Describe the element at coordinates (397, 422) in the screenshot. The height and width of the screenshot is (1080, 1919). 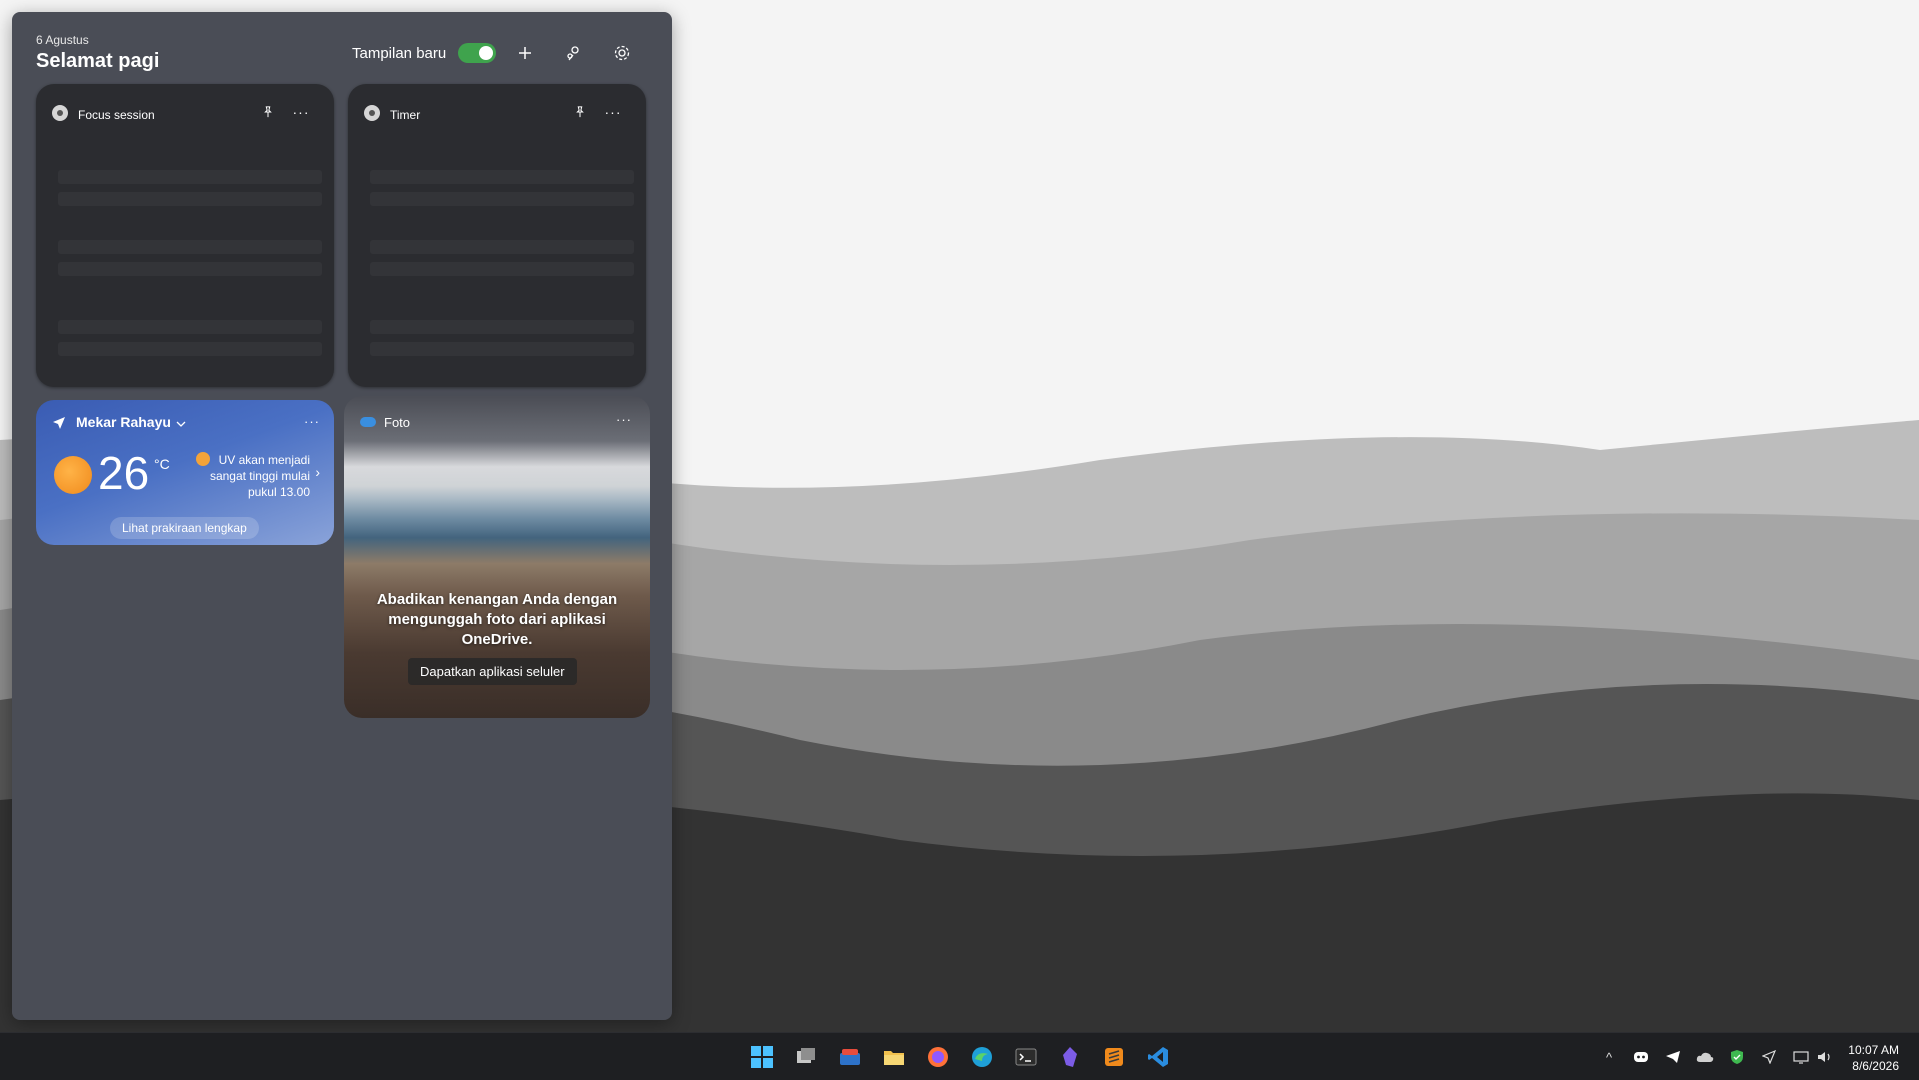
I see `photos-title: Foto` at that location.